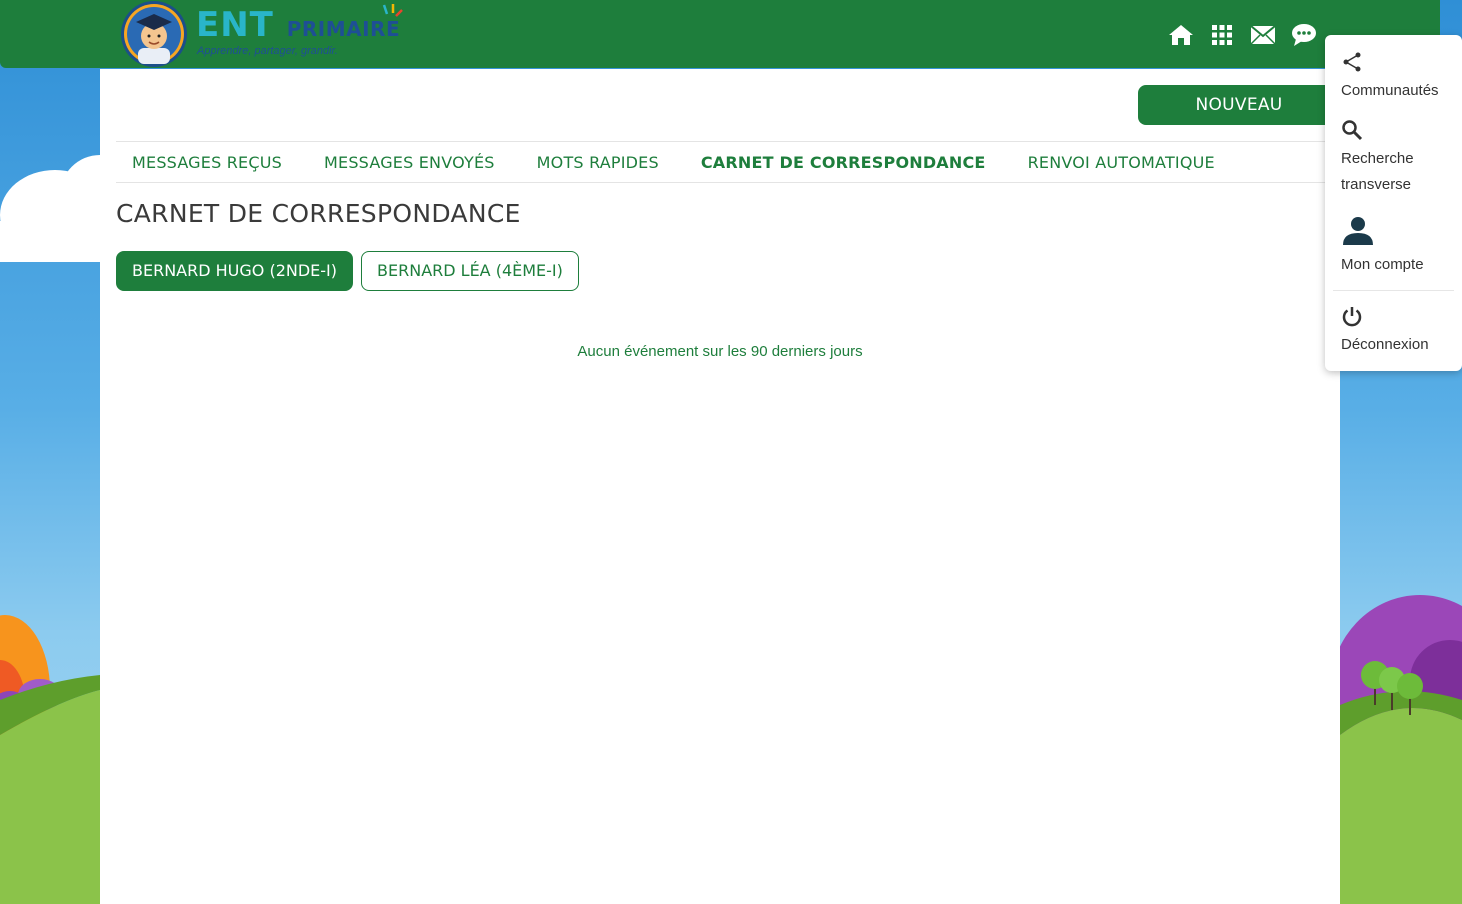 This screenshot has height=904, width=1462. I want to click on tab-carnet-de-correspondance: Carnet de correspondance, so click(843, 162).